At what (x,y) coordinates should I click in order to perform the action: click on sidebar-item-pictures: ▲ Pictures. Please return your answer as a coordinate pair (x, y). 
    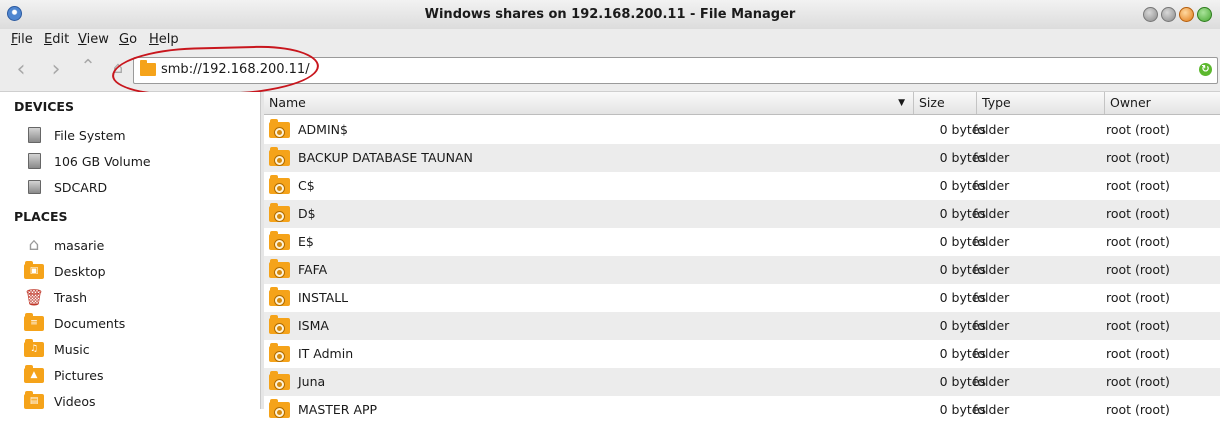
    Looking at the image, I should click on (64, 375).